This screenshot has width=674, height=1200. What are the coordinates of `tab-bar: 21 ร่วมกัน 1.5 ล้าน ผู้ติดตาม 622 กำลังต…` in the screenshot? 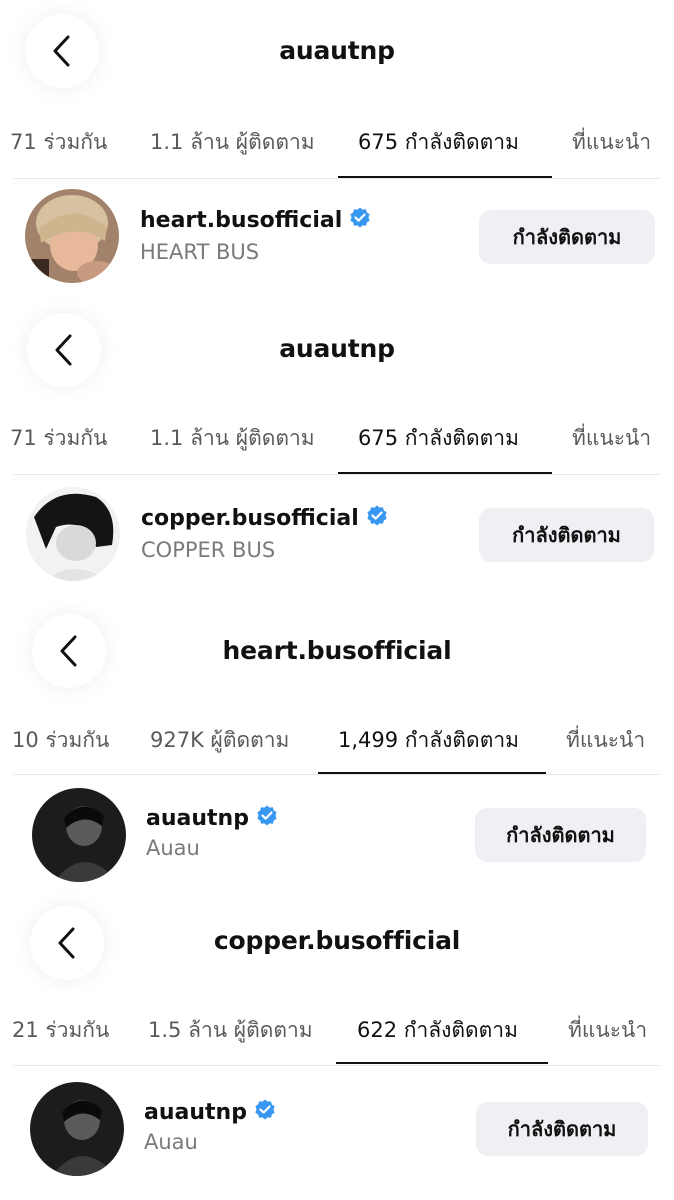 It's located at (337, 1036).